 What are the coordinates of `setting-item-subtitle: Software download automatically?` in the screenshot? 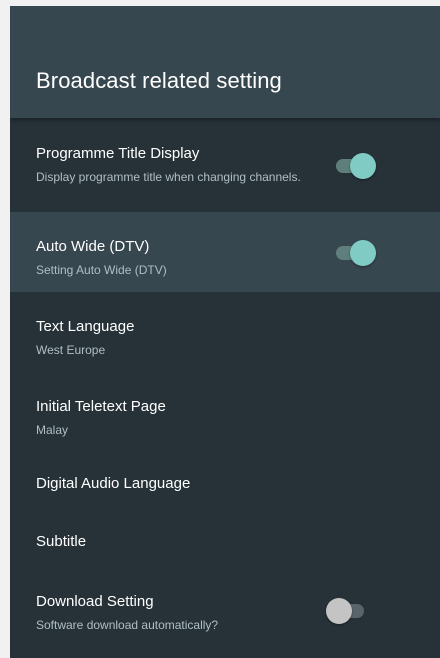 It's located at (127, 625).